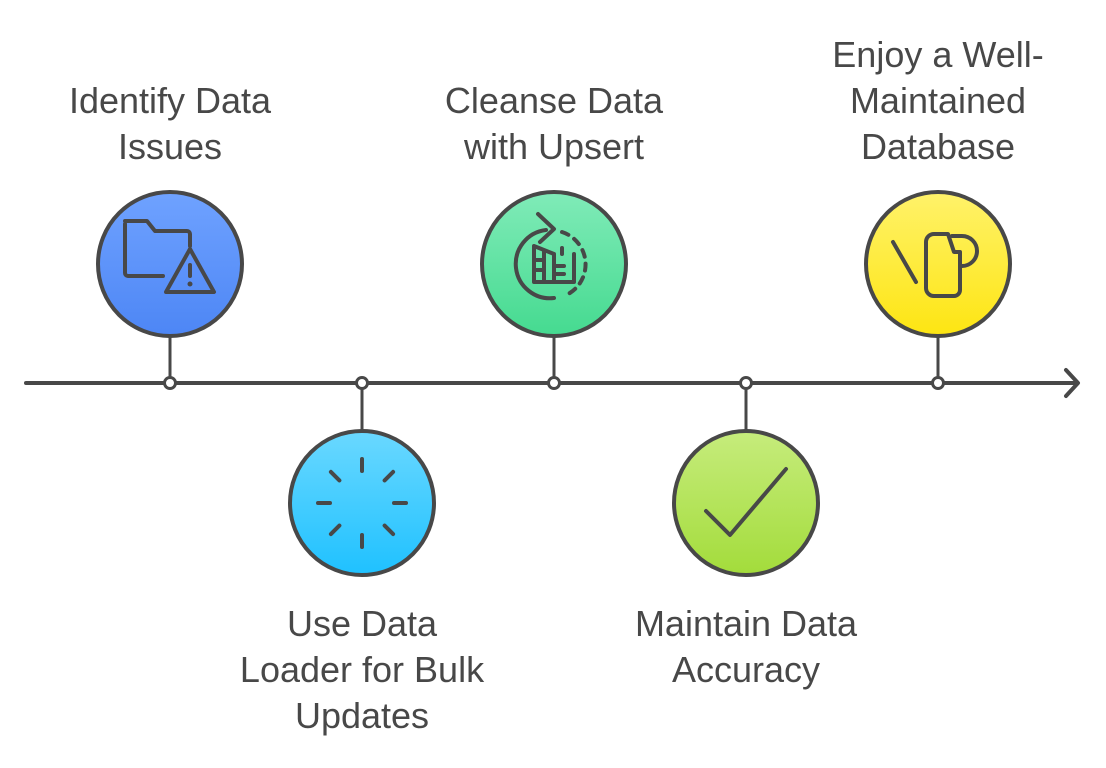  I want to click on step-label-line: Updates, so click(362, 715).